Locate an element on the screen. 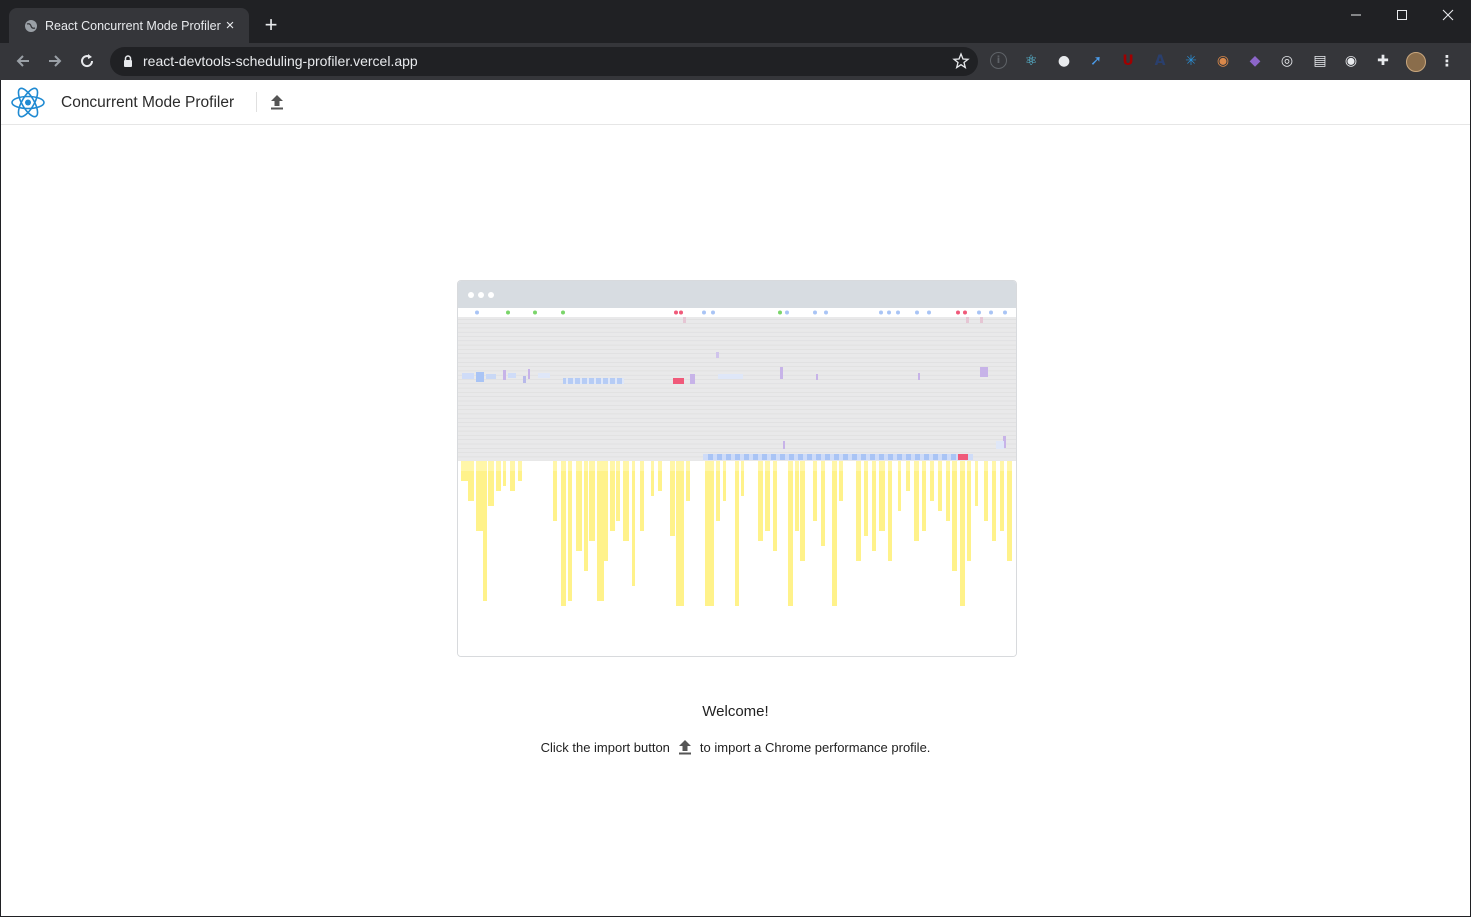 Image resolution: width=1471 pixels, height=917 pixels. tab-strip: React Concurrent Mode Profiler × + is located at coordinates (735, 21).